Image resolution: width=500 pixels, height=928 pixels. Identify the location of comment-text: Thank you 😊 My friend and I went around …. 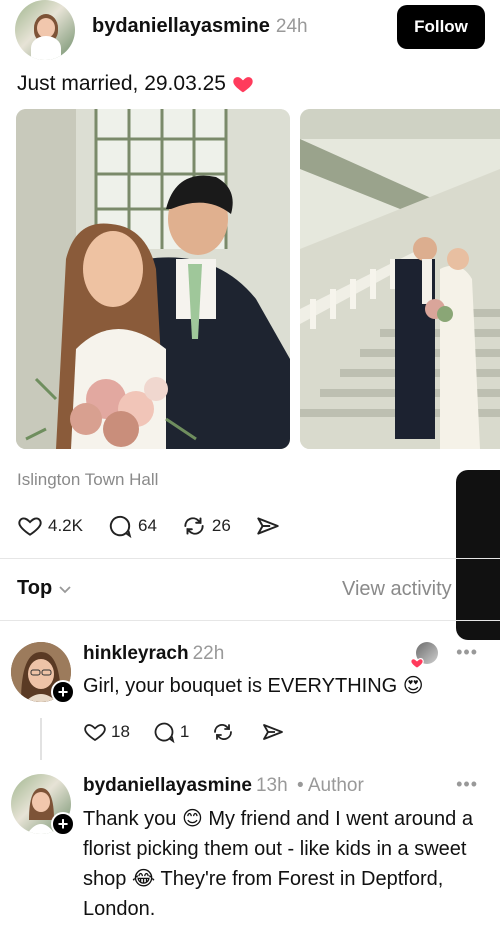
(278, 864).